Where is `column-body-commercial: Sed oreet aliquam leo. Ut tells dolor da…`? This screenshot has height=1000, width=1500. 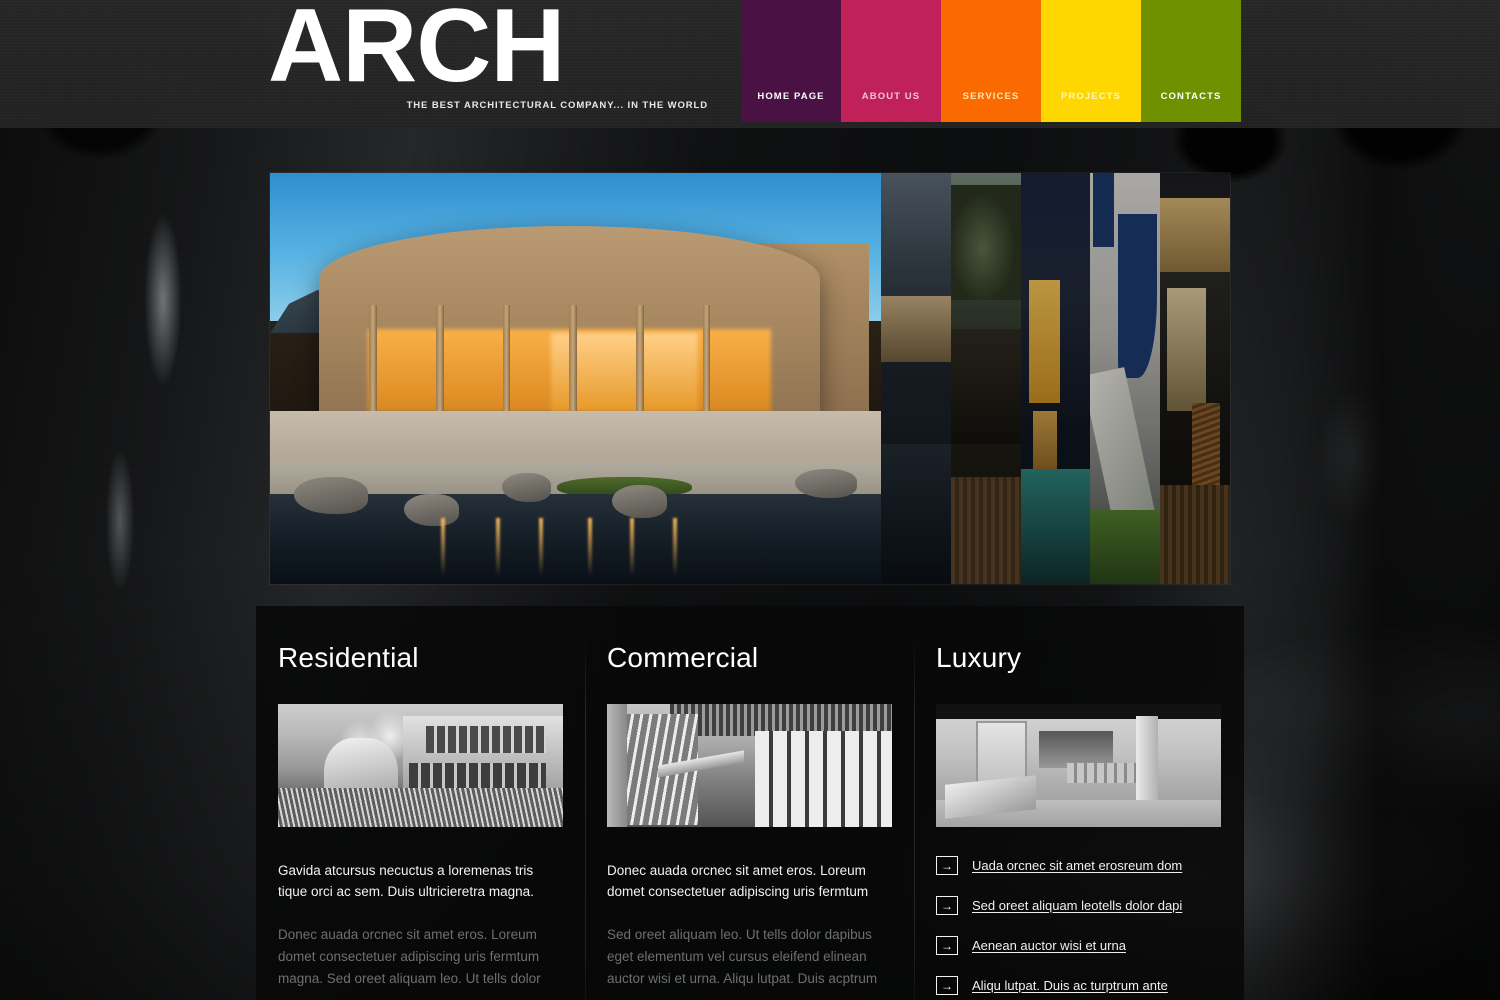 column-body-commercial: Sed oreet aliquam leo. Ut tells dolor da… is located at coordinates (742, 956).